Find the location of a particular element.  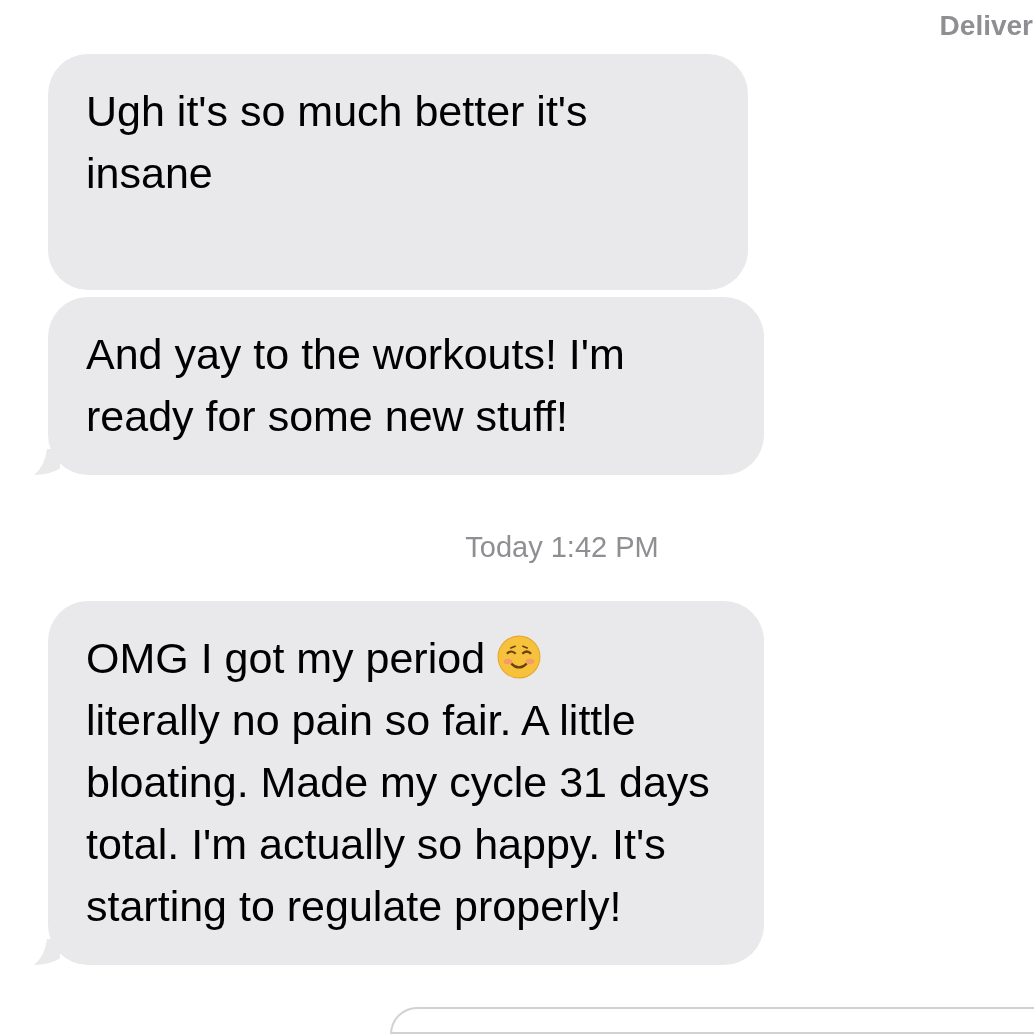

message-text: And yay to the workouts! I'm ready for some new stuff! is located at coordinates (355, 385).